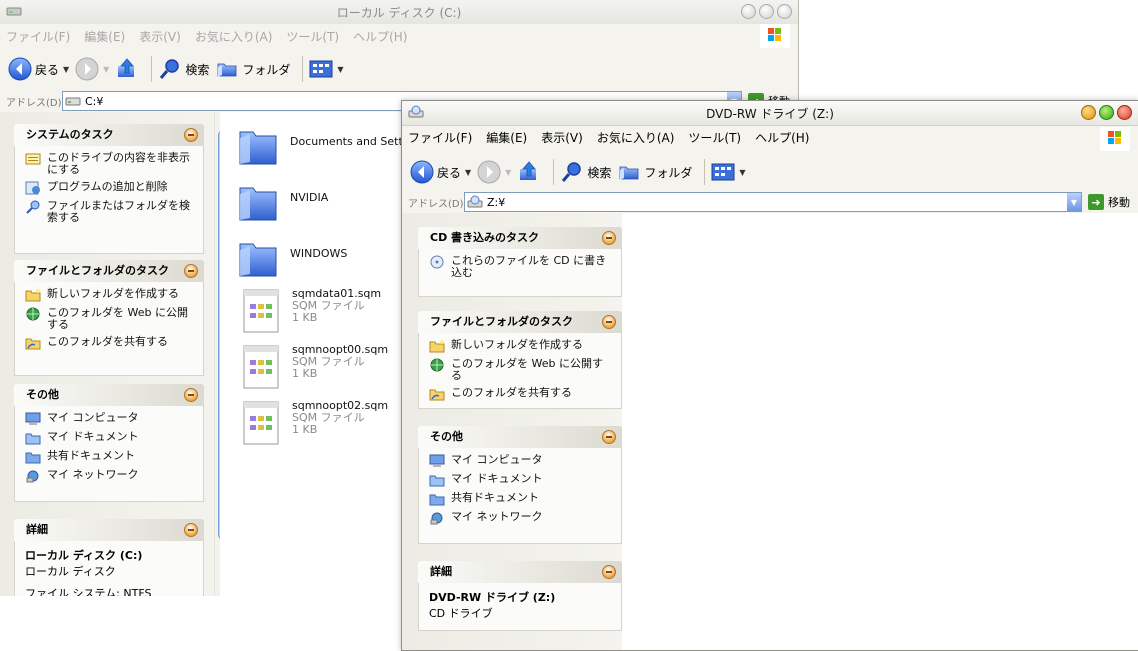 The width and height of the screenshot is (1138, 651). Describe the element at coordinates (399, 12) in the screenshot. I see `title-bar: ローカル ディスク (C:)` at that location.